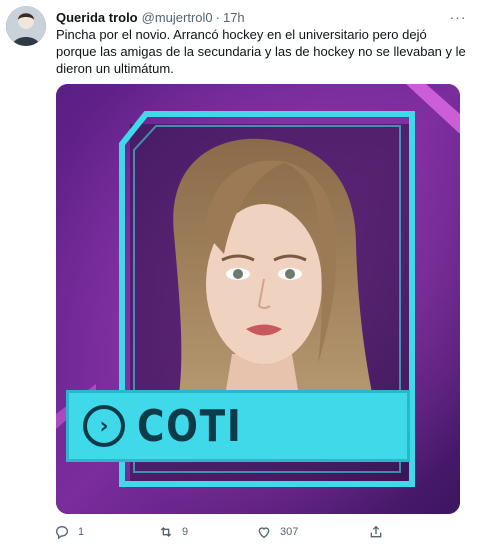 This screenshot has width=480, height=550. I want to click on tweet-actions: 1 9 307, so click(260, 532).